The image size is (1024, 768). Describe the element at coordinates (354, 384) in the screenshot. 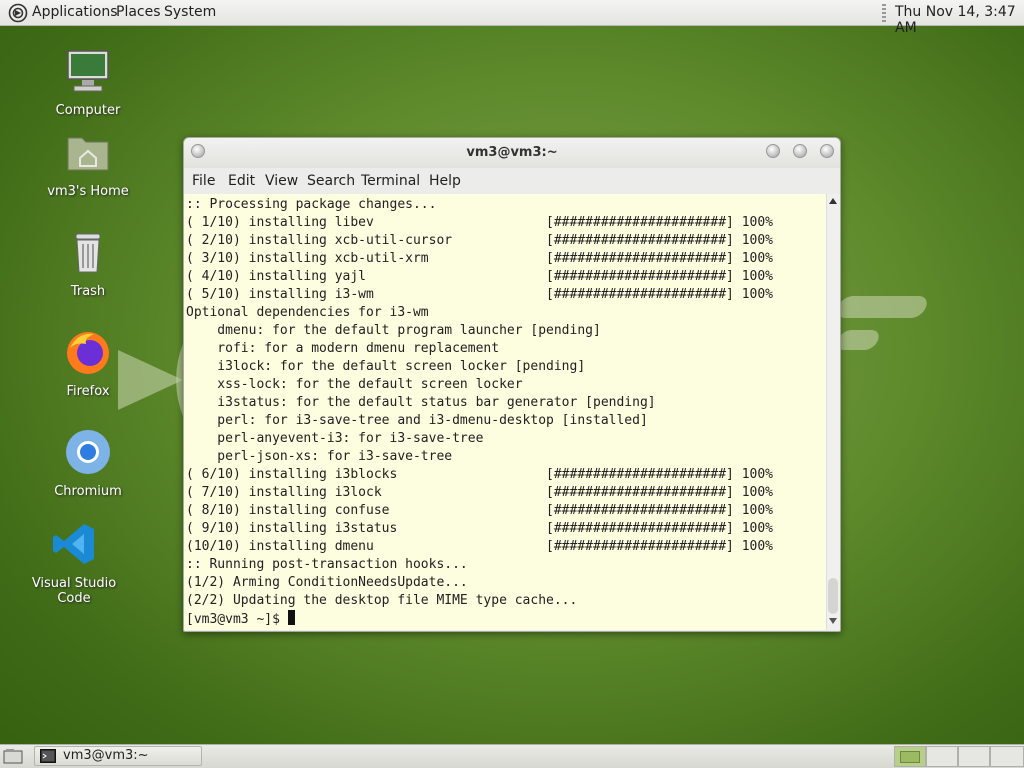

I see `terminal-line: xss-lock: for the default screen locker` at that location.